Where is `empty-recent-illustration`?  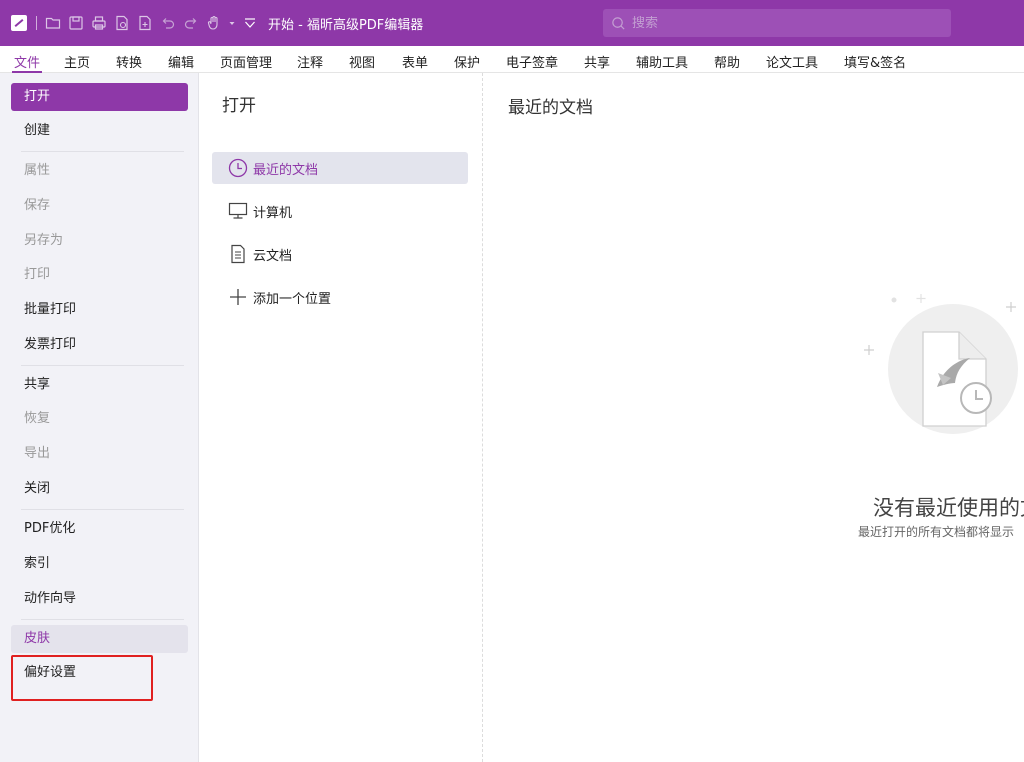
empty-recent-illustration is located at coordinates (941, 364).